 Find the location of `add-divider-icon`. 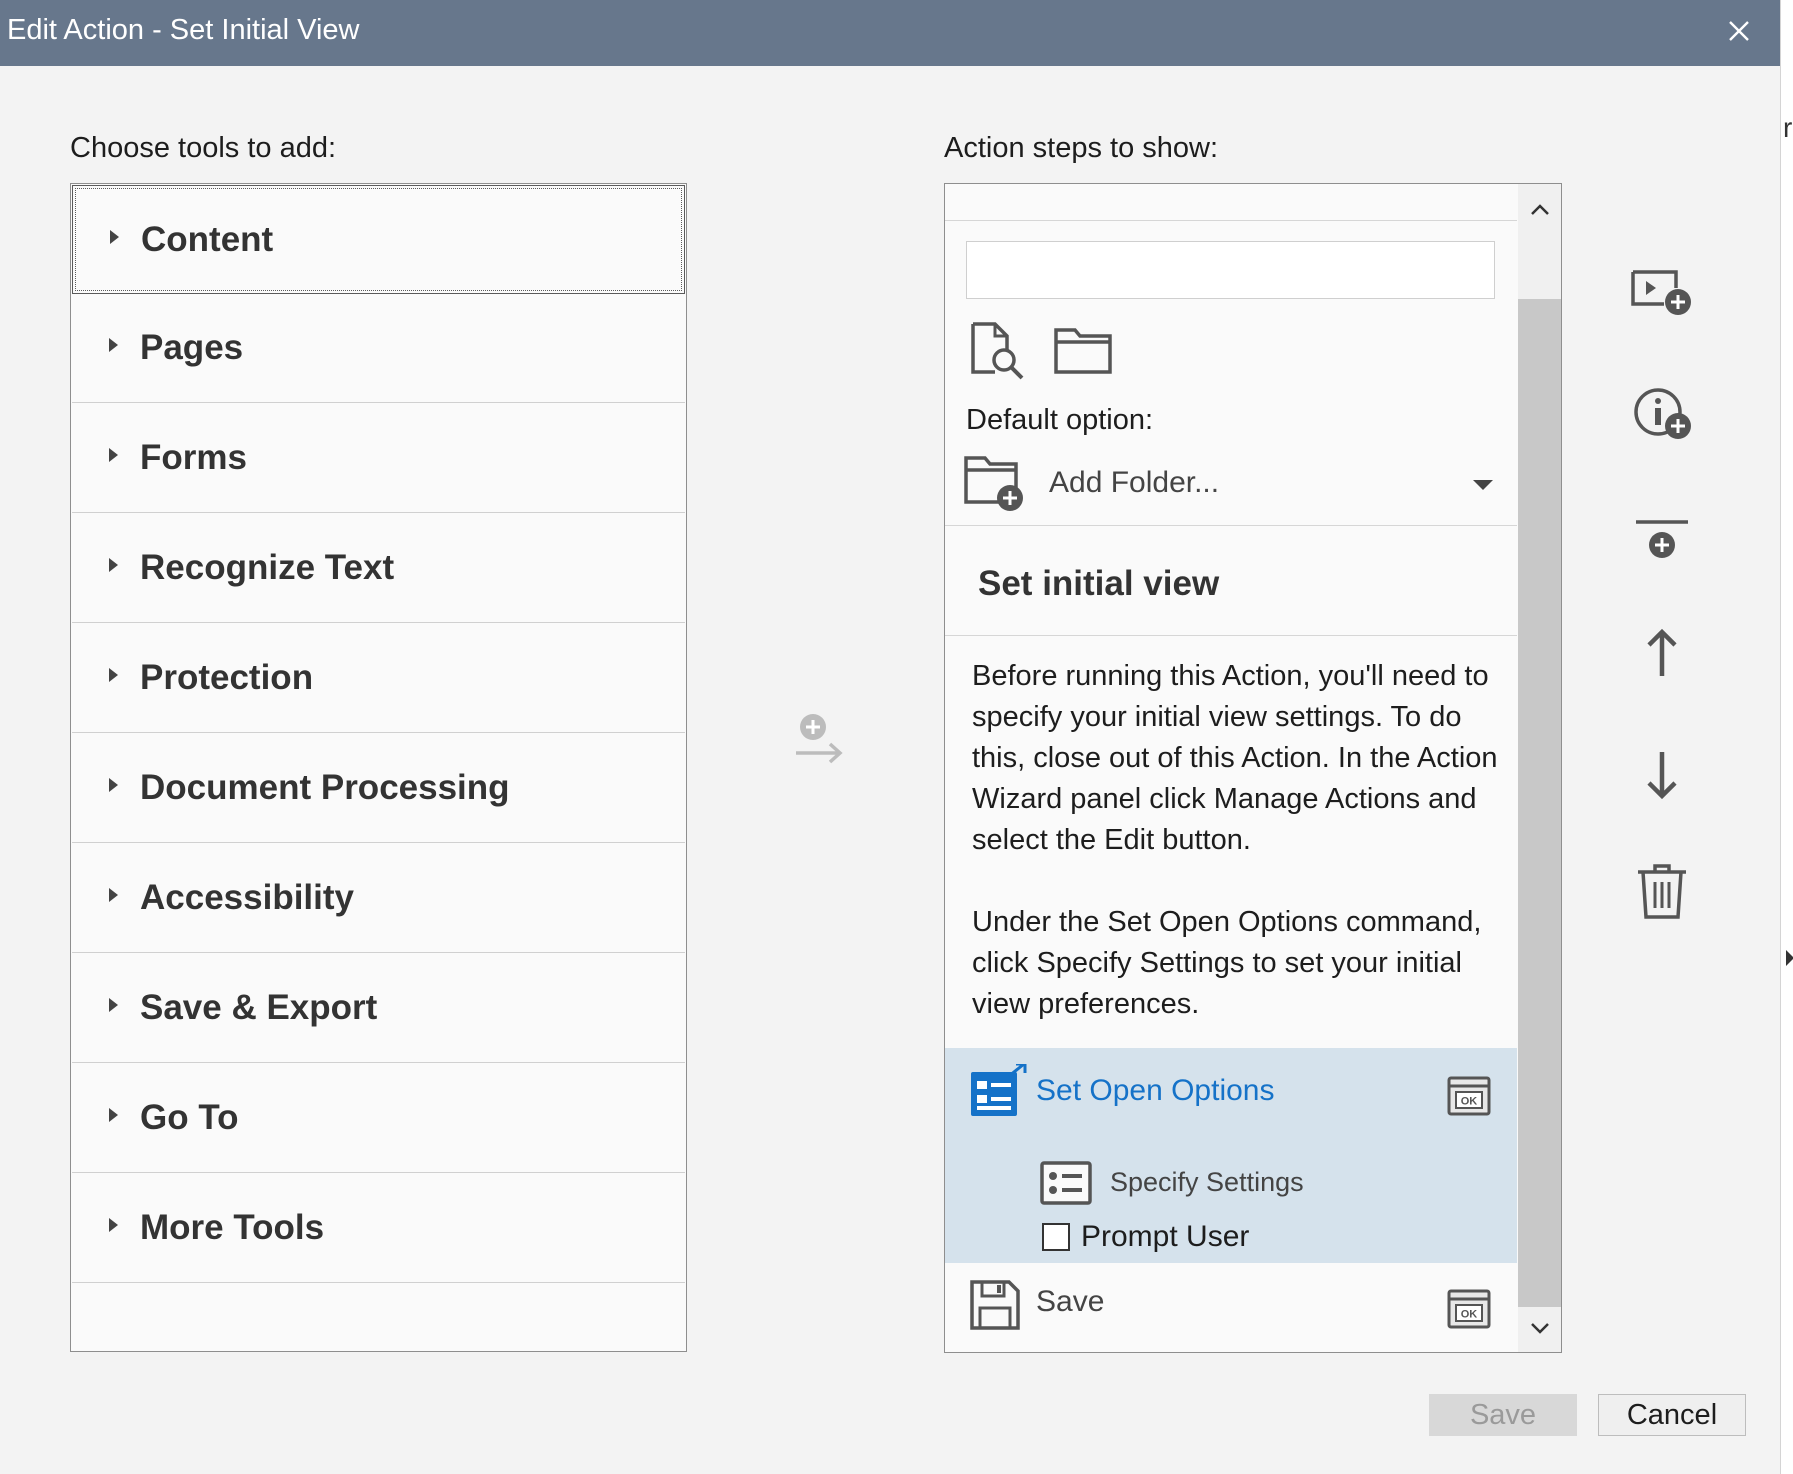

add-divider-icon is located at coordinates (1662, 544).